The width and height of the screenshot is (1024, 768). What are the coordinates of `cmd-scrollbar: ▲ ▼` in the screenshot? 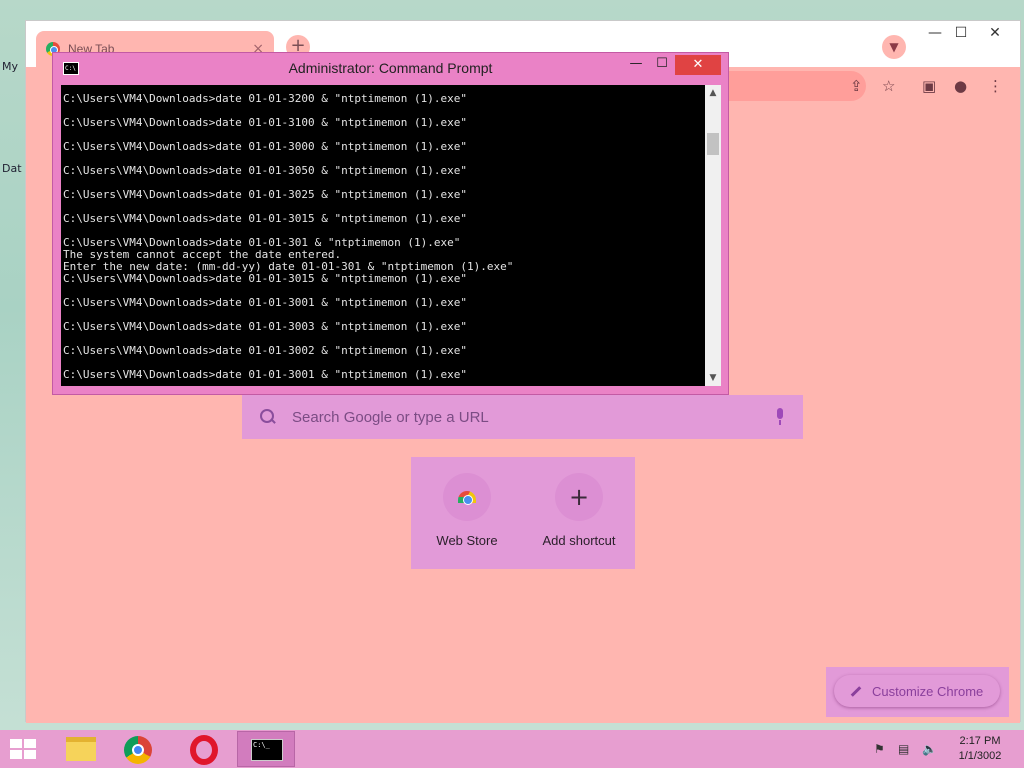 It's located at (713, 235).